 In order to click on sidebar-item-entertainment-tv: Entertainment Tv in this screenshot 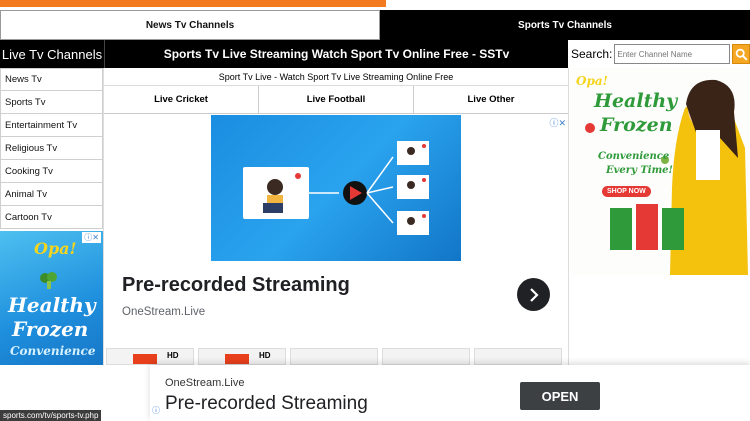, I will do `click(51, 125)`.